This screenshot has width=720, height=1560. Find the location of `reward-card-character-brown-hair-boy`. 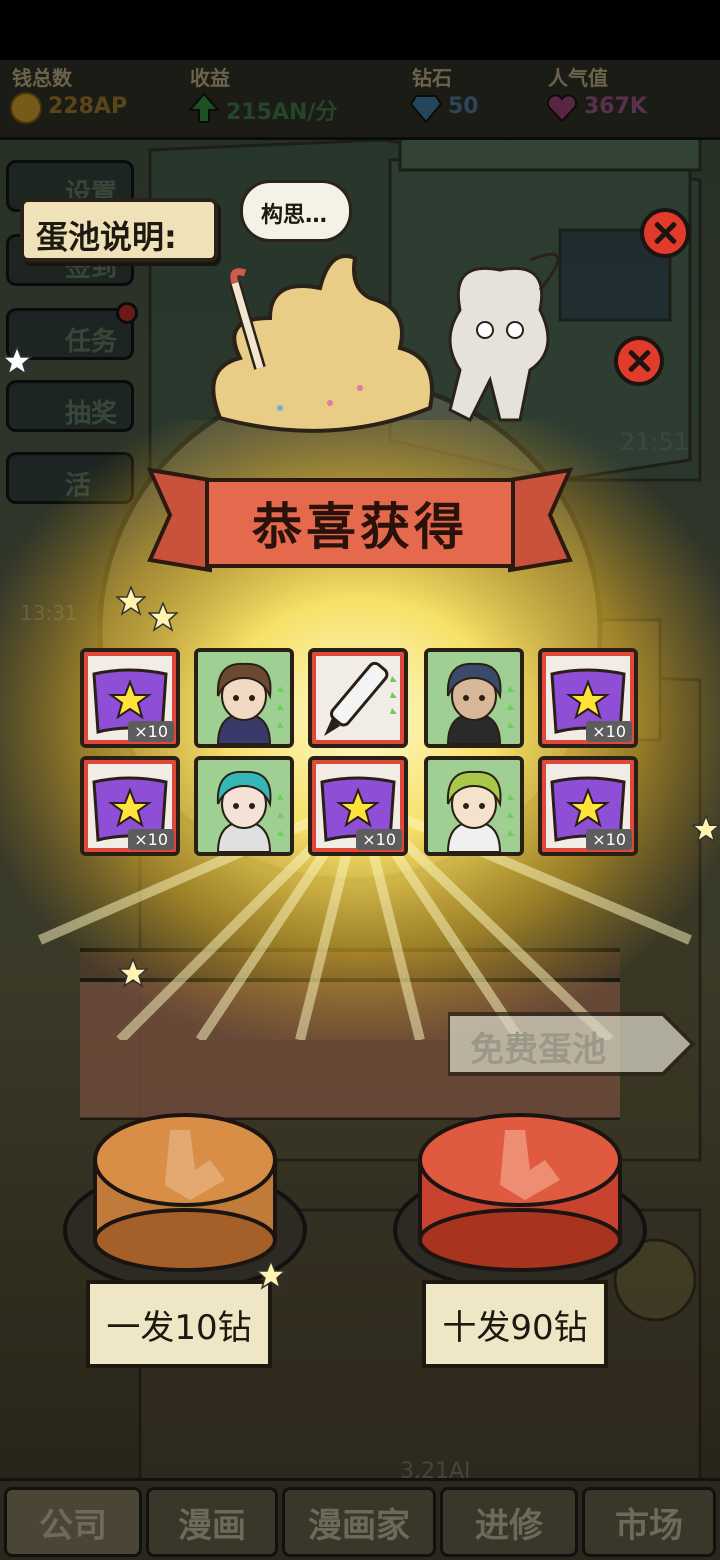

reward-card-character-brown-hair-boy is located at coordinates (244, 698).